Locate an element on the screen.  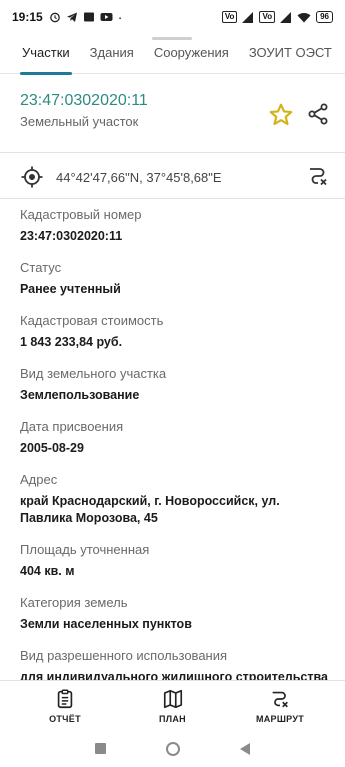
home-icon is located at coordinates (173, 748).